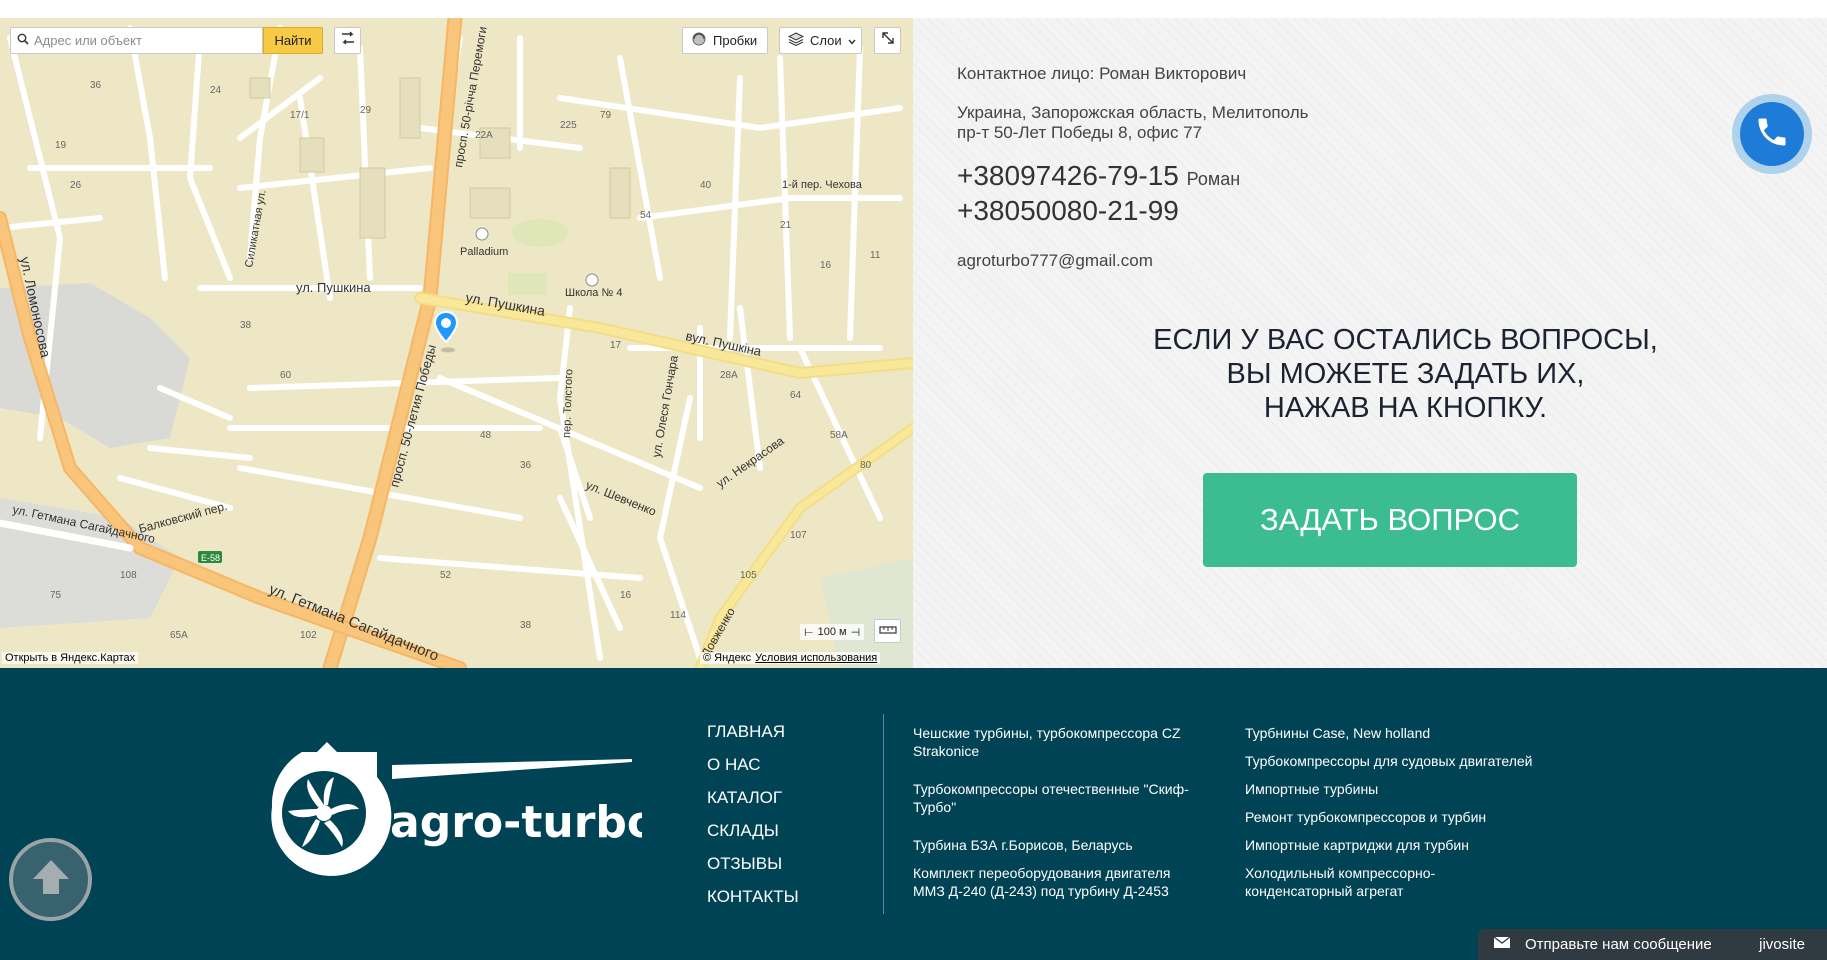 The width and height of the screenshot is (1827, 960). I want to click on phone-icon, so click(1772, 134).